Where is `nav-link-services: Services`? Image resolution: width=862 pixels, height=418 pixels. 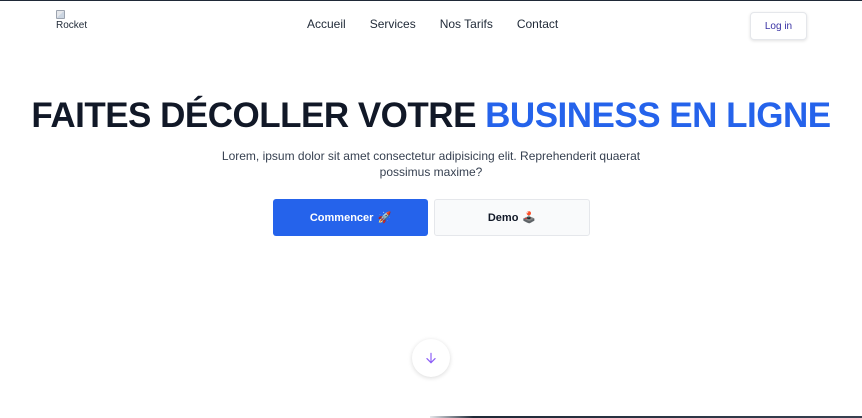 nav-link-services: Services is located at coordinates (393, 24).